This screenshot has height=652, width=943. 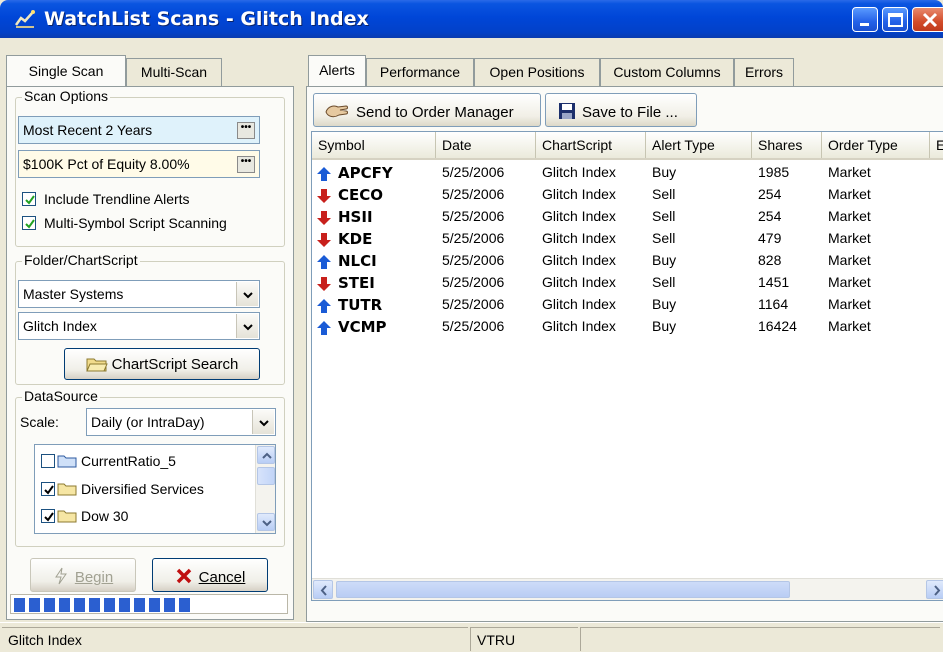 I want to click on minimize-icon, so click(x=864, y=24).